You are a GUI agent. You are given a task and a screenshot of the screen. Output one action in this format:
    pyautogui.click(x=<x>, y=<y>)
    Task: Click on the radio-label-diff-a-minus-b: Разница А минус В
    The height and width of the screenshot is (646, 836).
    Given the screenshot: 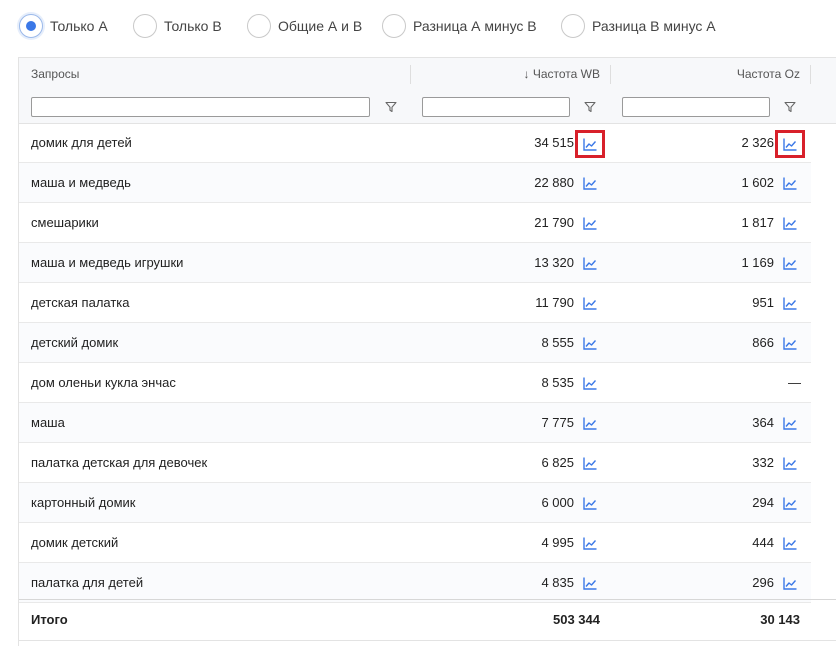 What is the action you would take?
    pyautogui.click(x=475, y=26)
    